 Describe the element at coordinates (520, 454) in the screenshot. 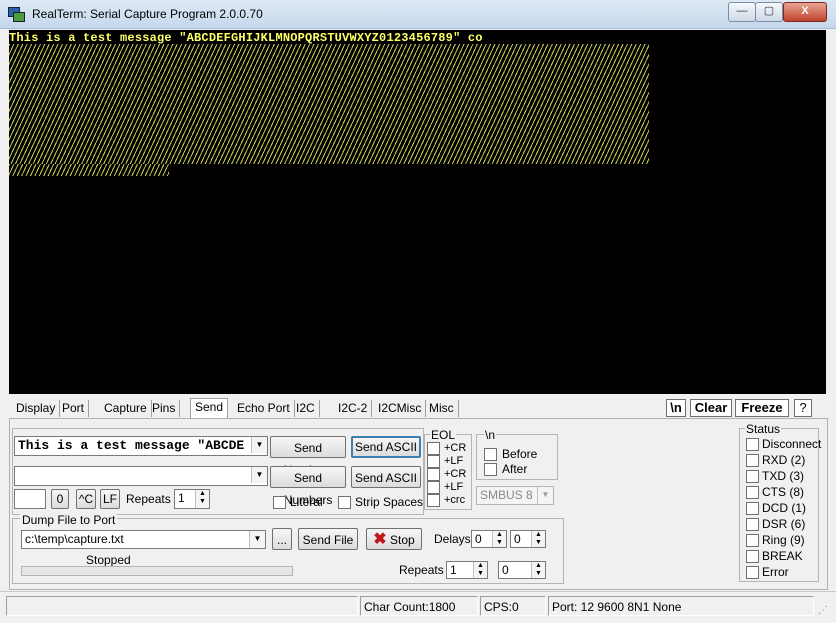

I see `before-label: Before` at that location.